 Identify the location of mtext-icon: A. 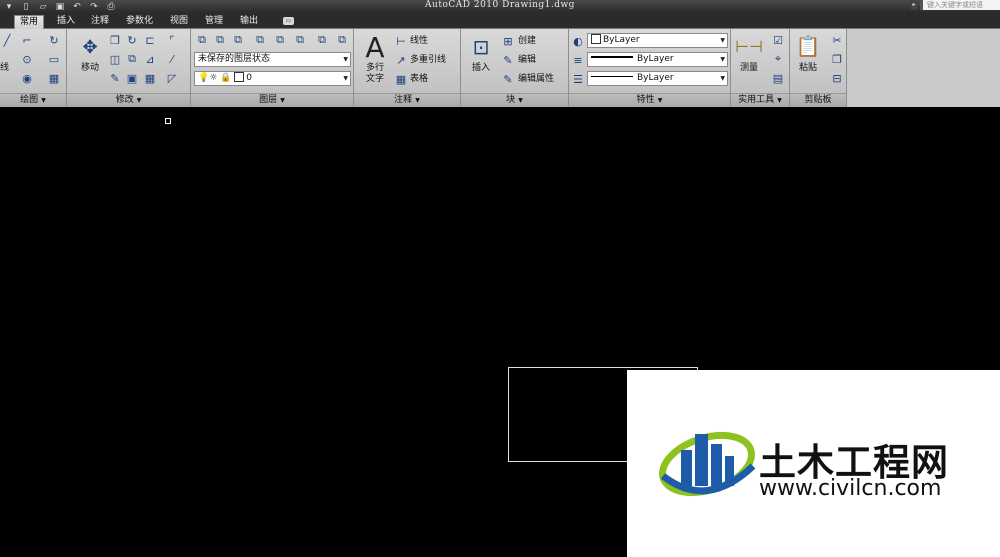
(375, 47).